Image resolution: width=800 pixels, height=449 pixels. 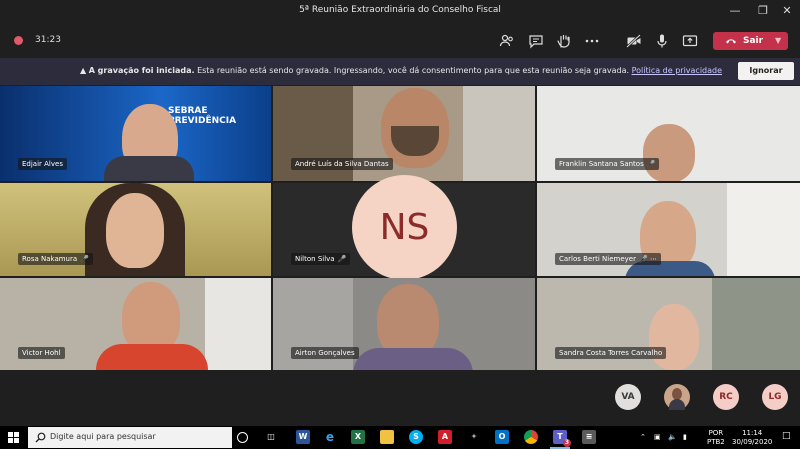 What do you see at coordinates (564, 41) in the screenshot?
I see `raise-hand-icon` at bounding box center [564, 41].